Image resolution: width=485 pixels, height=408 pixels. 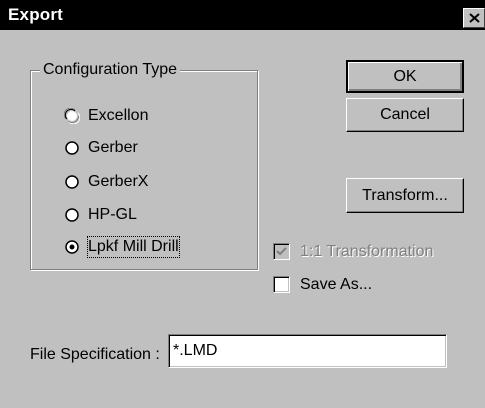 I want to click on radio-button-selected-icon, so click(x=72, y=247).